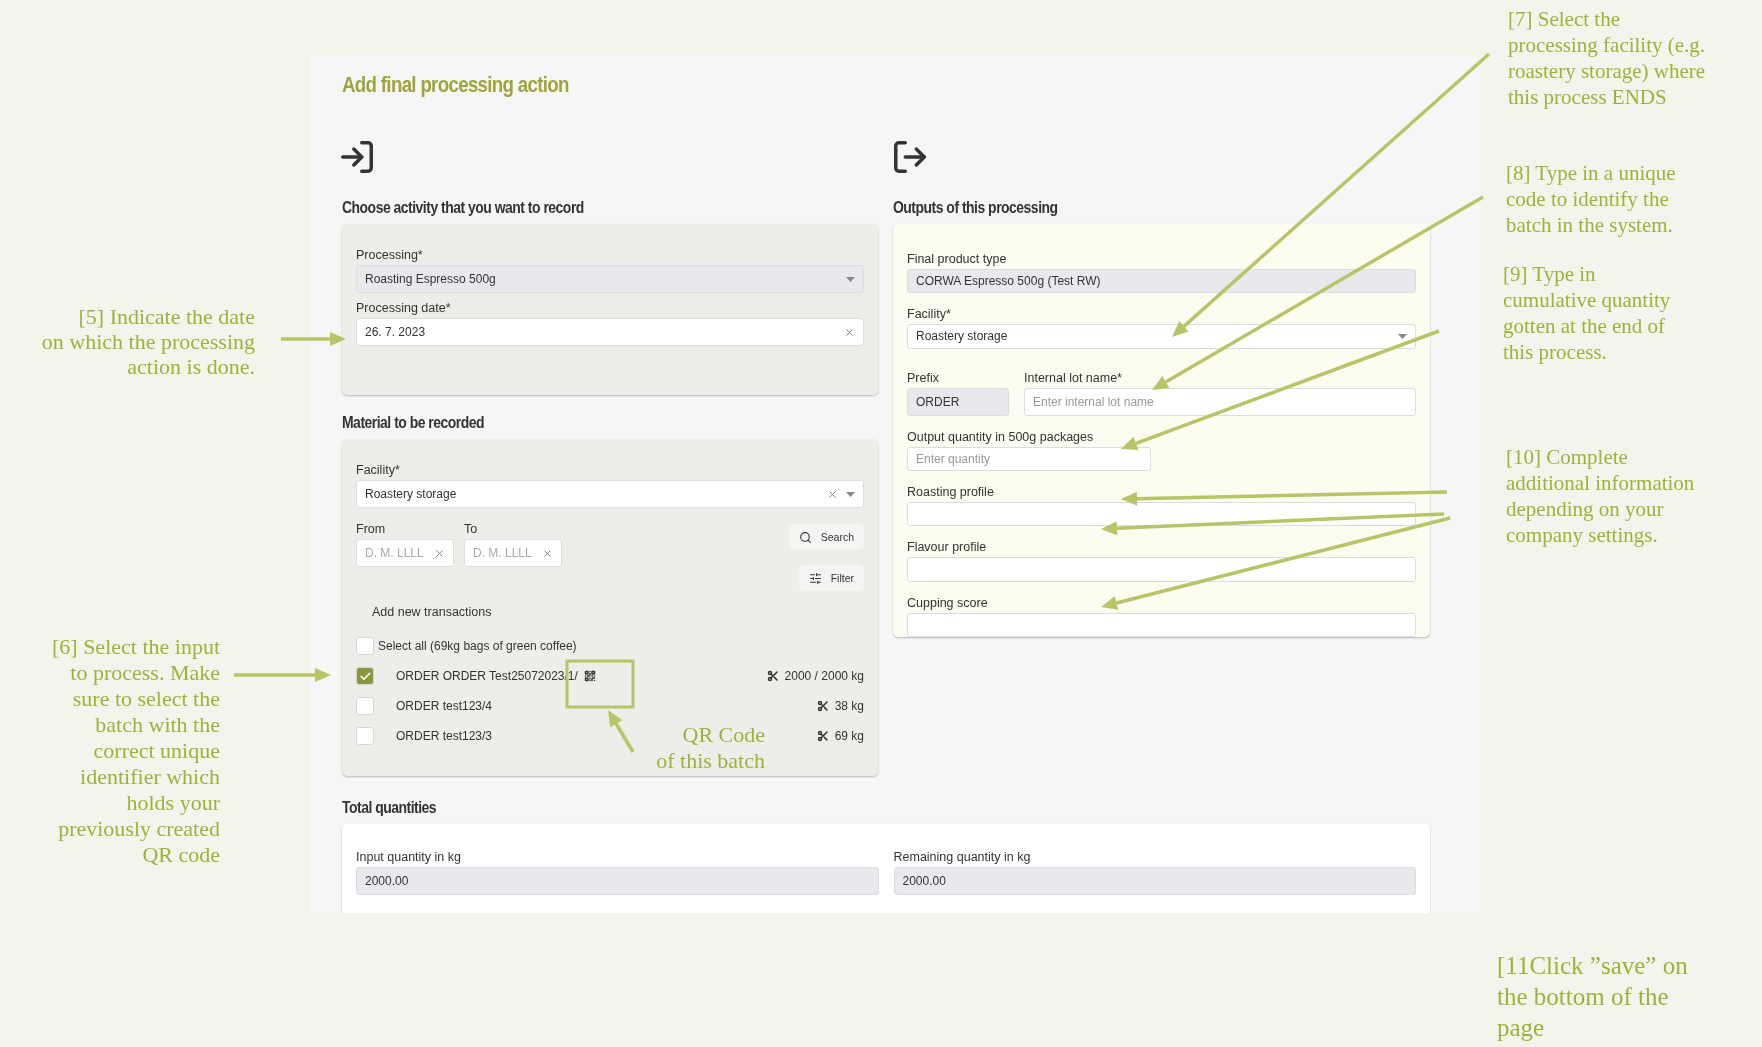 Image resolution: width=1762 pixels, height=1047 pixels. I want to click on callout-text: [5] Indicate the date on which the processing action is done., so click(148, 341).